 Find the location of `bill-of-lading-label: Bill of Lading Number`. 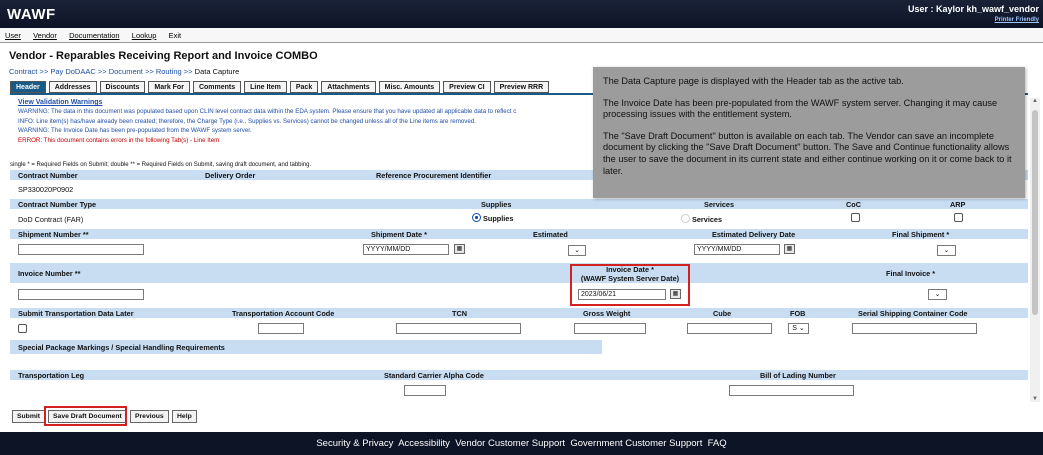

bill-of-lading-label: Bill of Lading Number is located at coordinates (798, 375).